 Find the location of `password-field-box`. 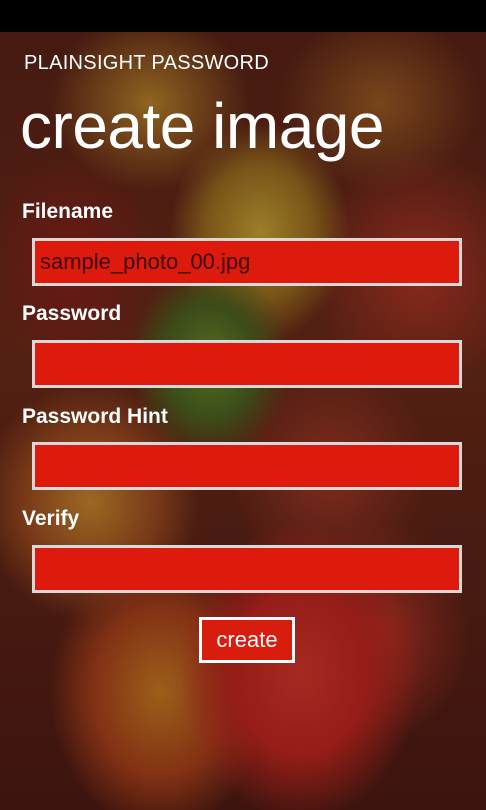

password-field-box is located at coordinates (247, 364).